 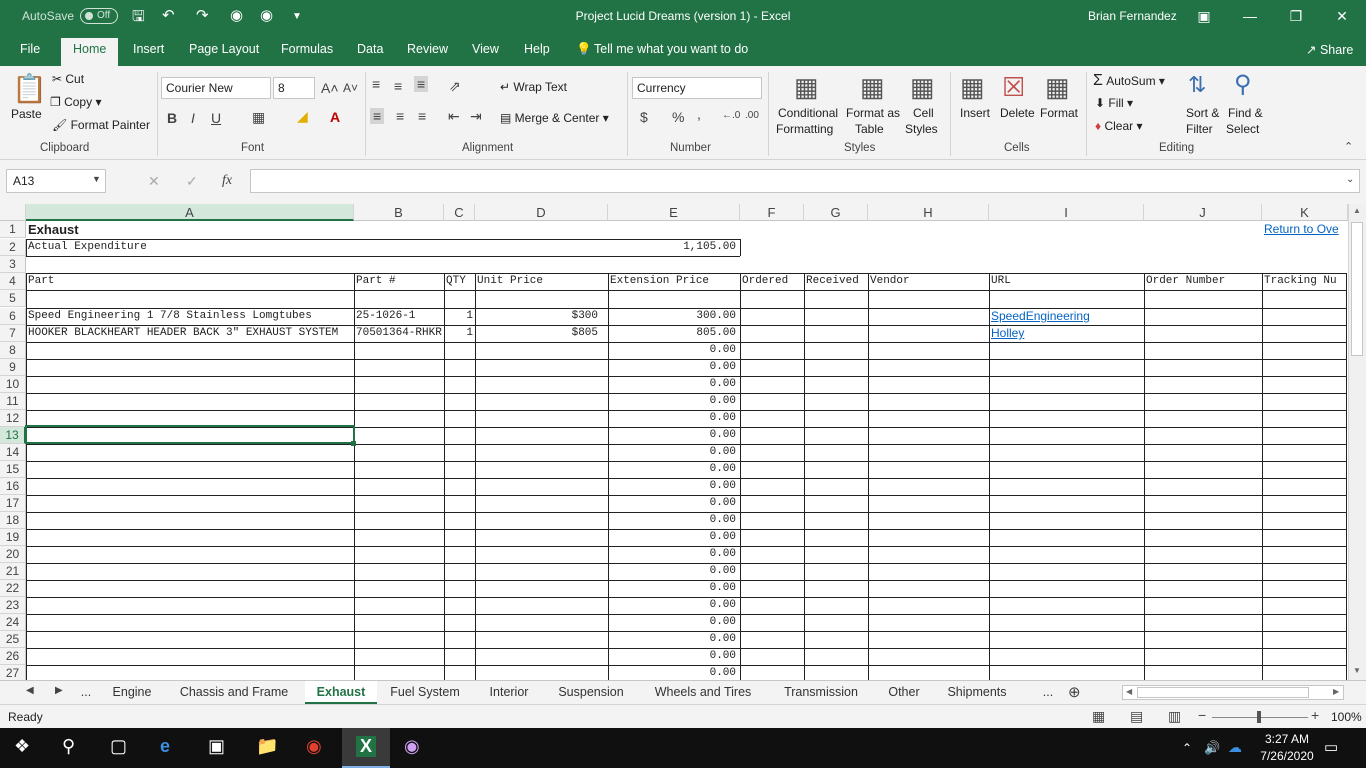 I want to click on italic-icon: I, so click(x=193, y=118).